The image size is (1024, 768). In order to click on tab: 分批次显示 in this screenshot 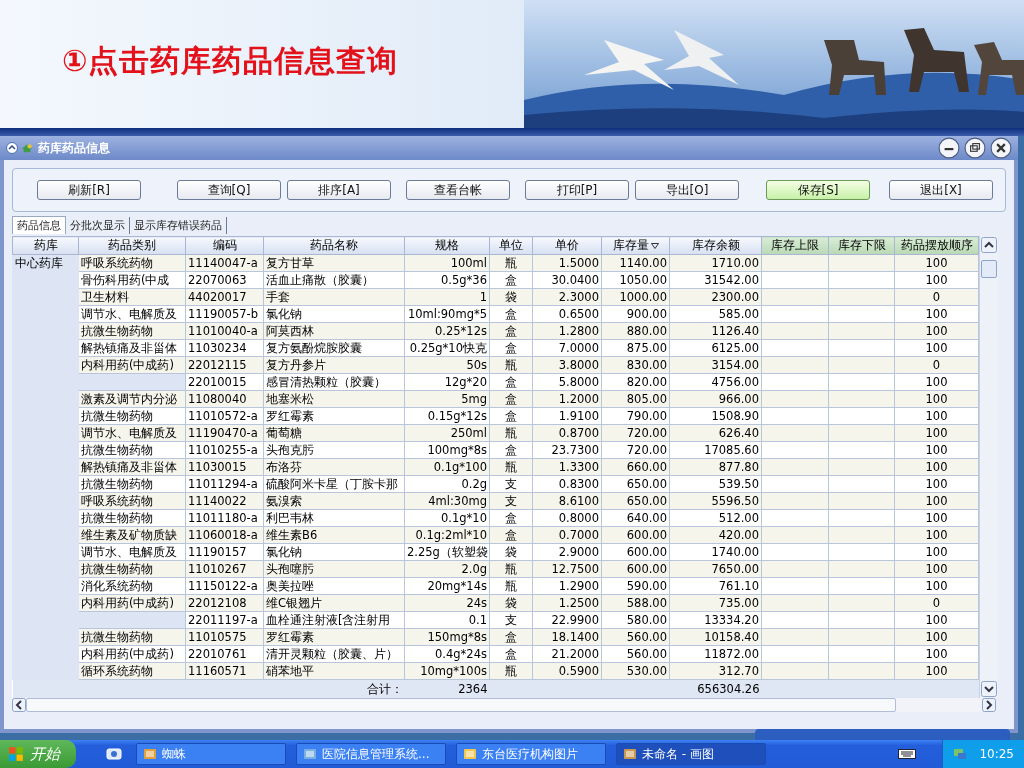, I will do `click(98, 225)`.